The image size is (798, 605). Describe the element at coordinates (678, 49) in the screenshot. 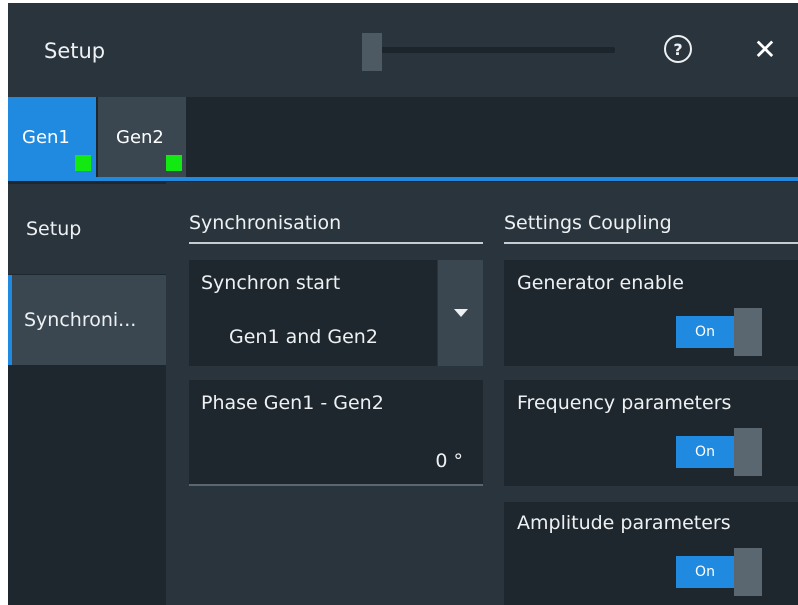

I see `help-icon: ?` at that location.